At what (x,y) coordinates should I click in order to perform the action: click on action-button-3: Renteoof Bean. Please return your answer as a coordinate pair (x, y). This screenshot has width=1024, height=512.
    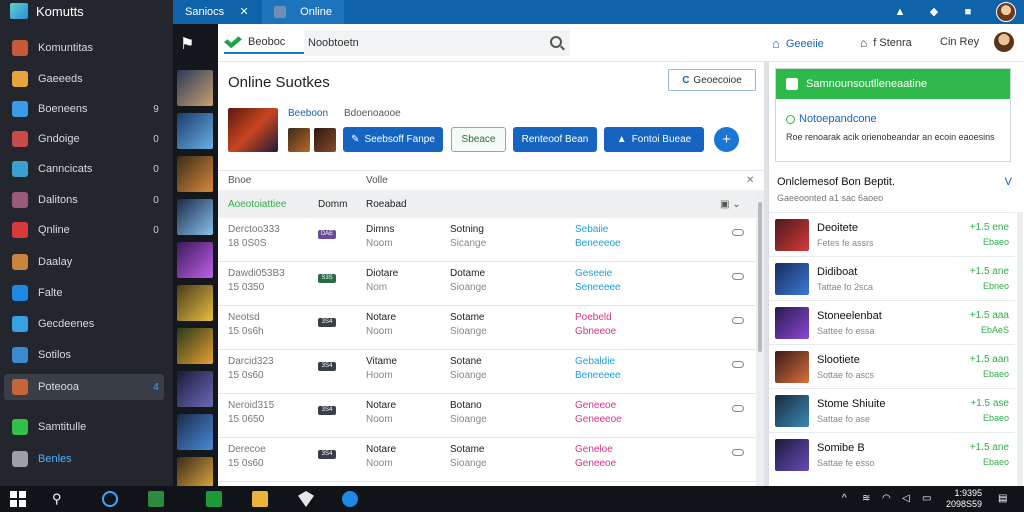
    Looking at the image, I should click on (555, 139).